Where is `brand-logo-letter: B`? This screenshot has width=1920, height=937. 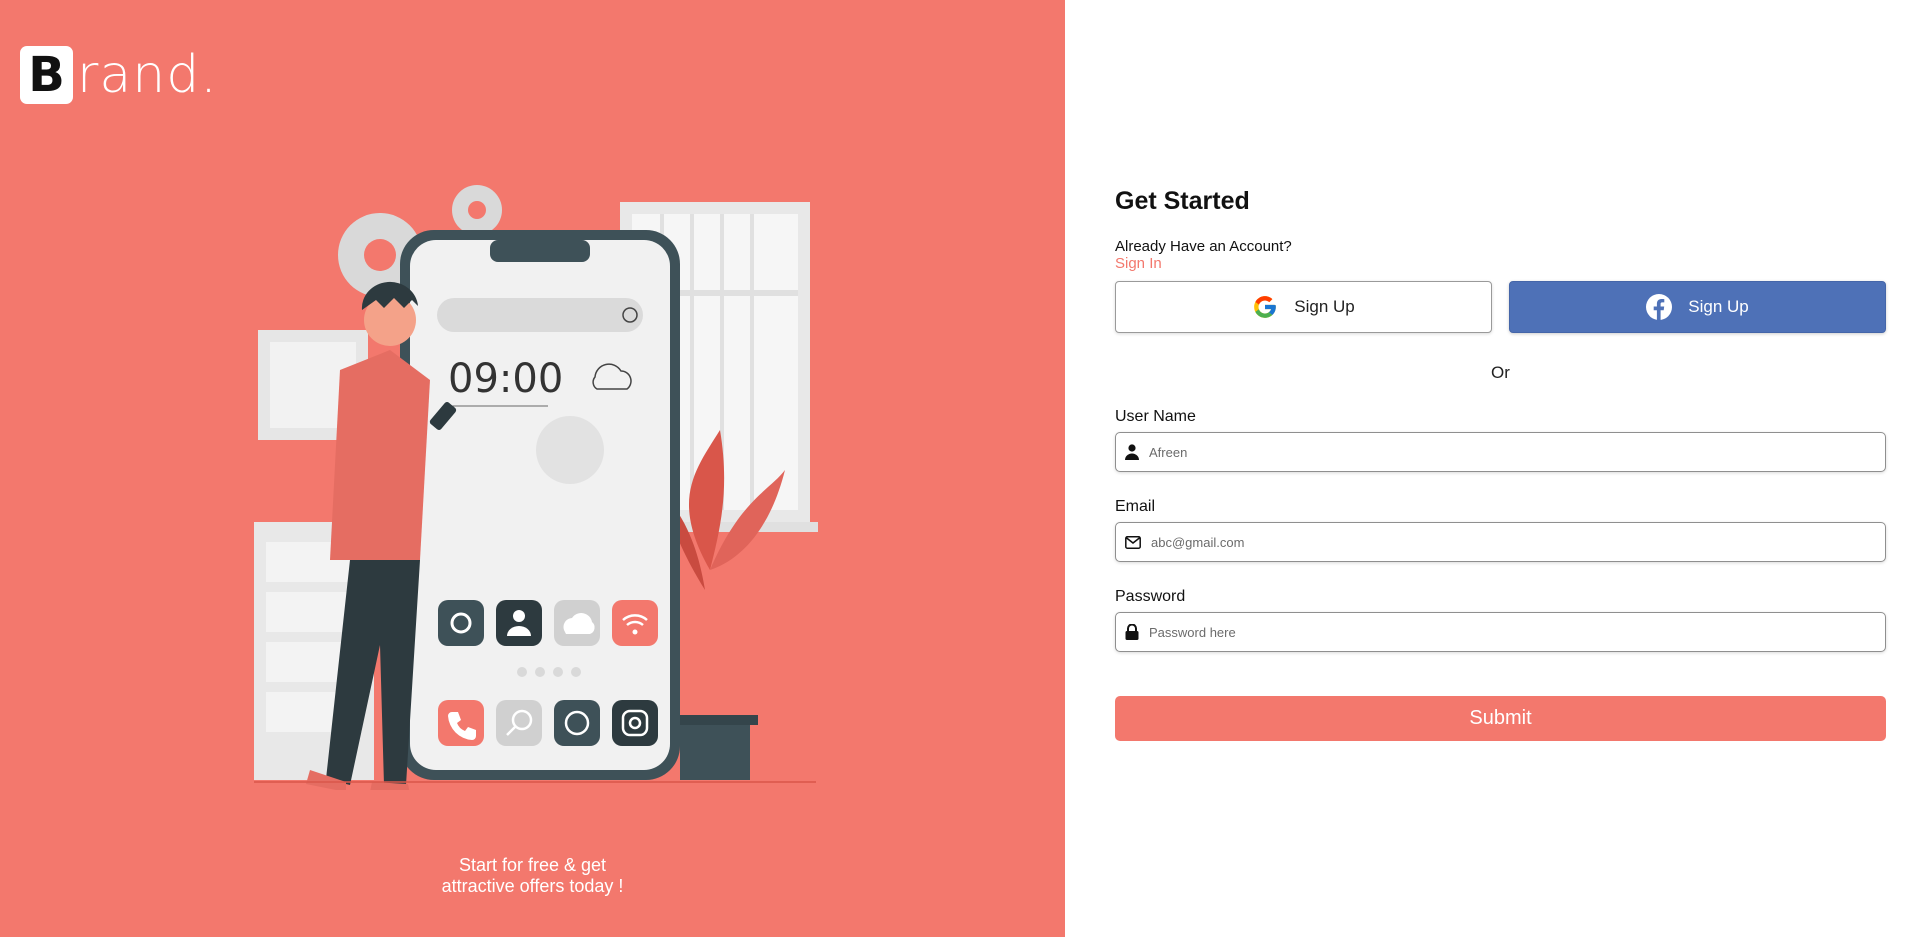
brand-logo-letter: B is located at coordinates (46, 75).